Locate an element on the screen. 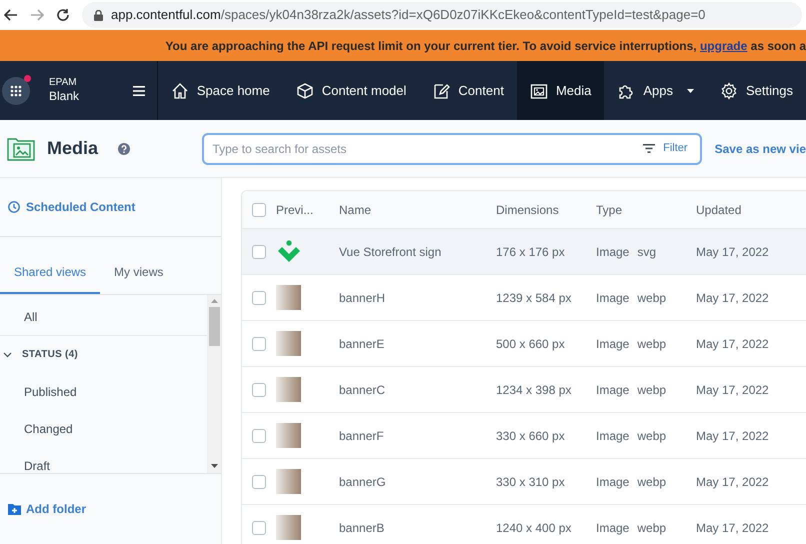 The width and height of the screenshot is (806, 544). dimensions-cell-text: 500 x 660 px is located at coordinates (531, 344).